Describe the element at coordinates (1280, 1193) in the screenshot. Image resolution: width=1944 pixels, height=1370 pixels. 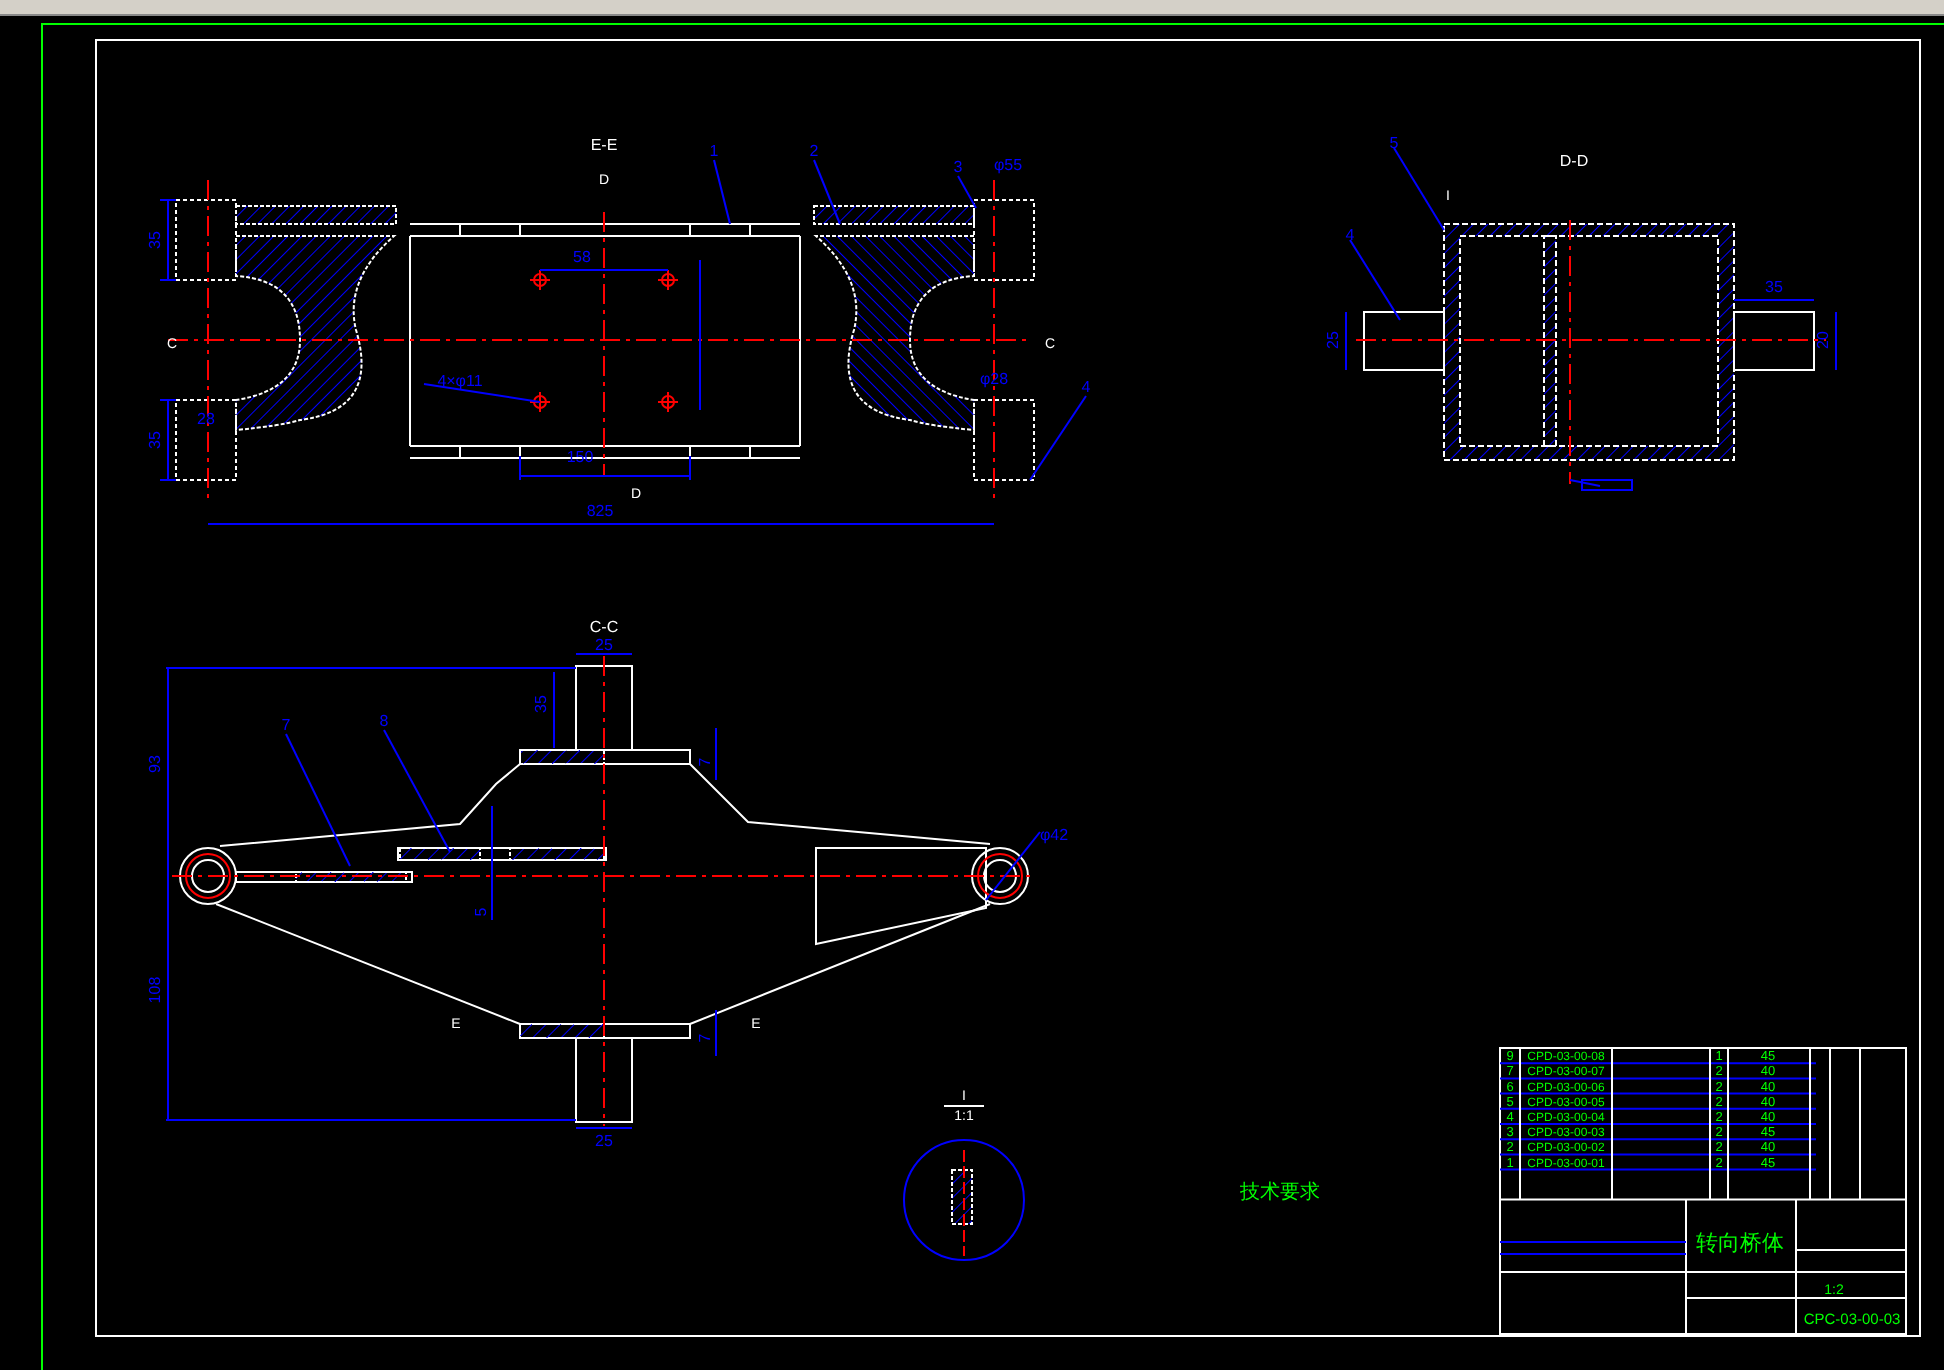
I see `tech-requirements-title: 技术要求` at that location.